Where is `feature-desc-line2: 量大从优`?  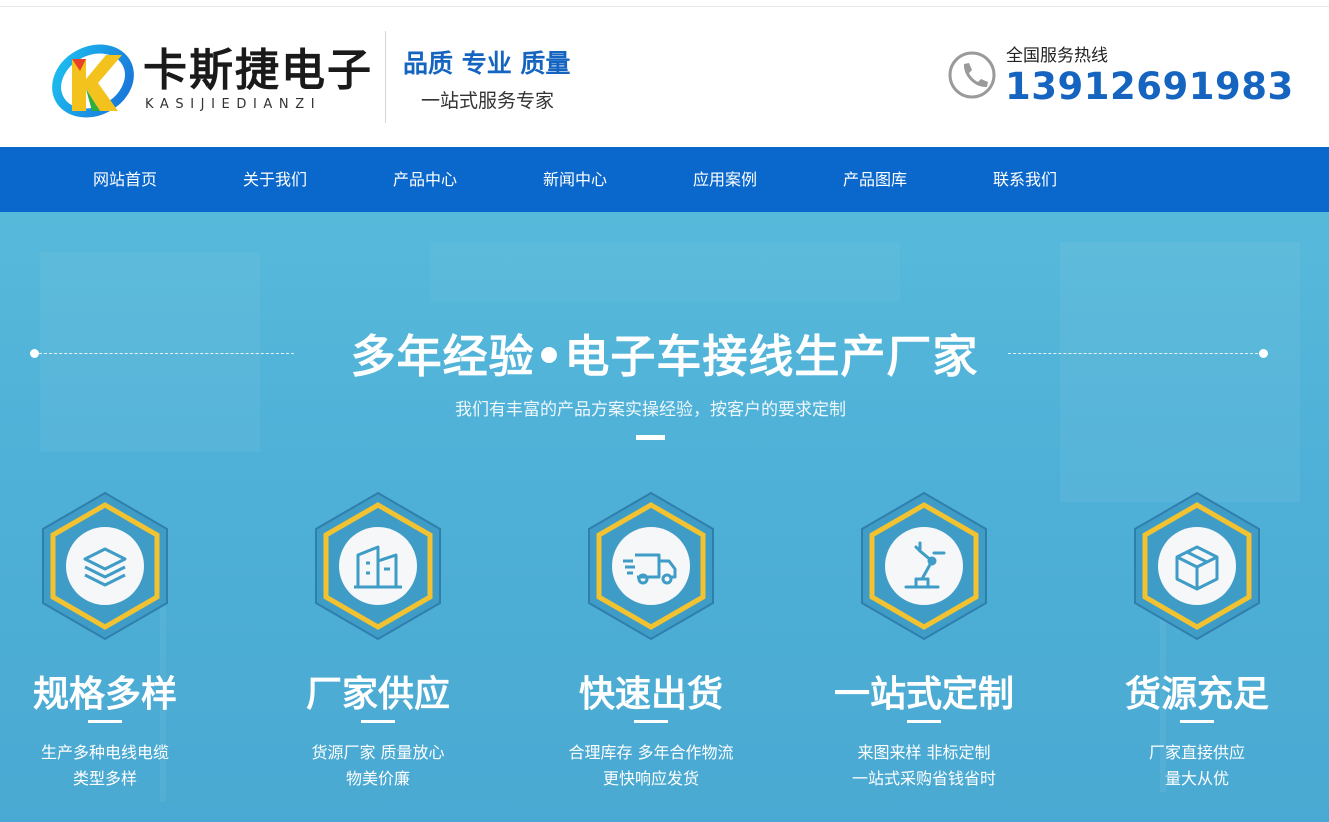
feature-desc-line2: 量大从优 is located at coordinates (1196, 778).